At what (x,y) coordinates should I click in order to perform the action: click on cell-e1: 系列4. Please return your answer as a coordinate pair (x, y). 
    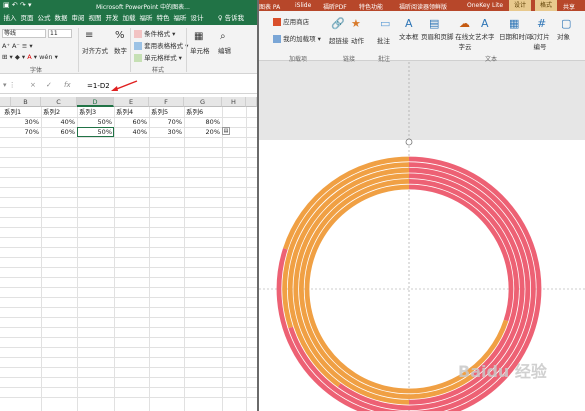
    Looking at the image, I should click on (124, 112).